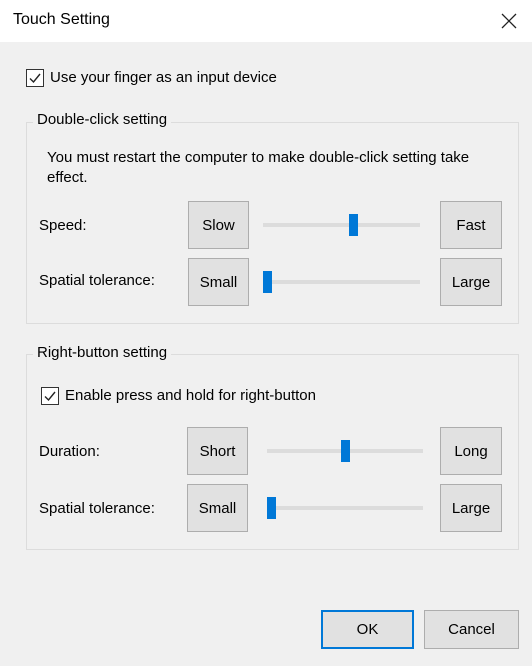  Describe the element at coordinates (367, 629) in the screenshot. I see `ok-button: OK` at that location.